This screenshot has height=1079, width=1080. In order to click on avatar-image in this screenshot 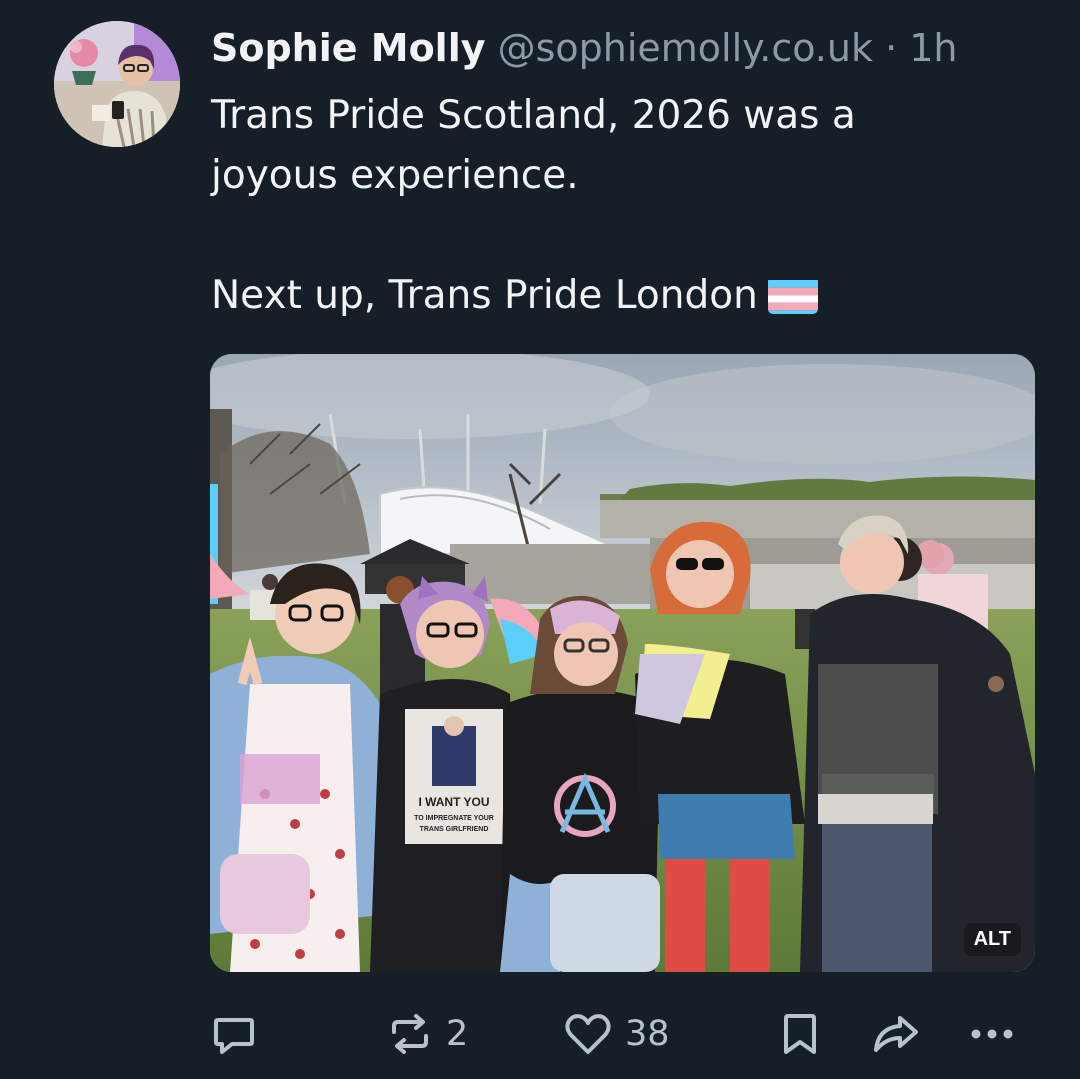, I will do `click(117, 84)`.